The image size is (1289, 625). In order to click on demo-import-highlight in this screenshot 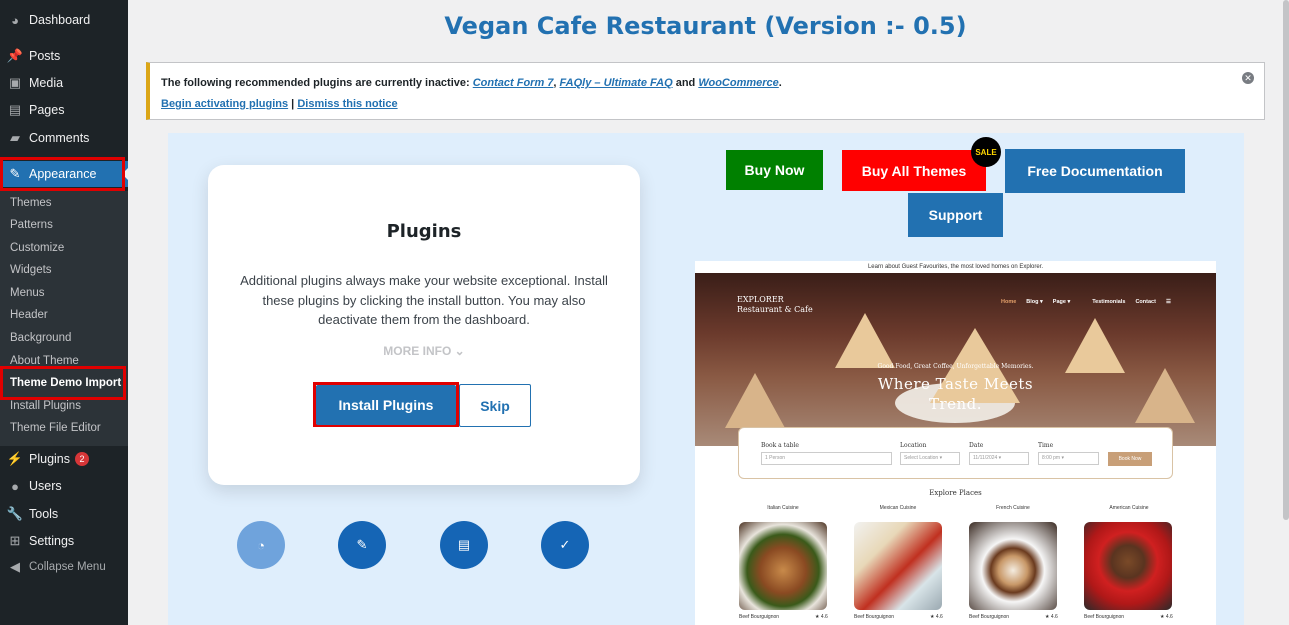, I will do `click(63, 383)`.